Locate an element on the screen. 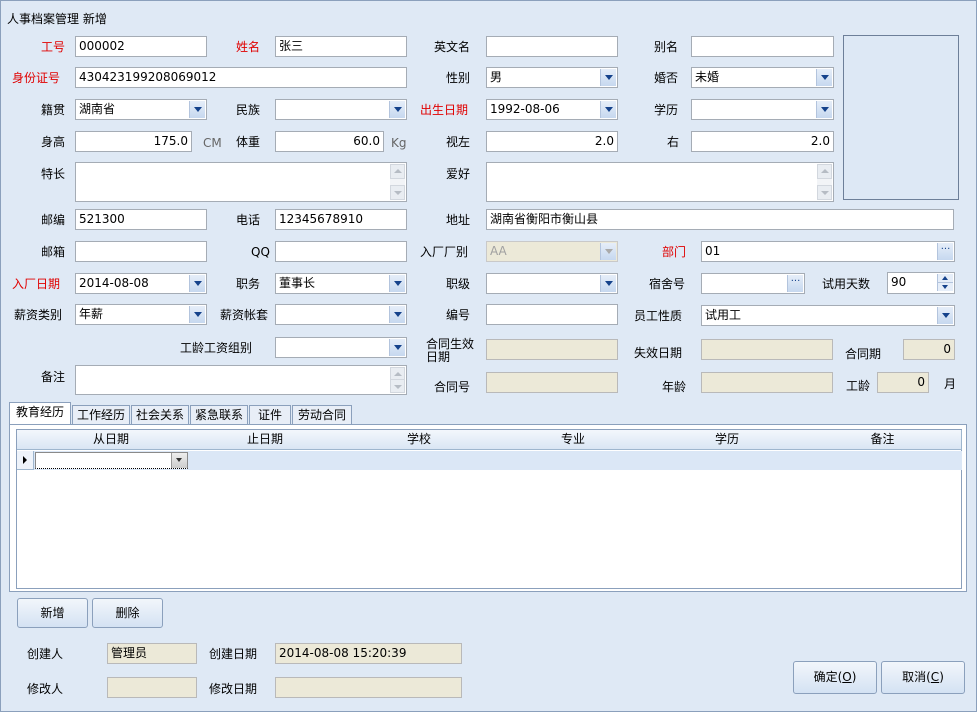 Image resolution: width=977 pixels, height=712 pixels. salary-account-select is located at coordinates (341, 314).